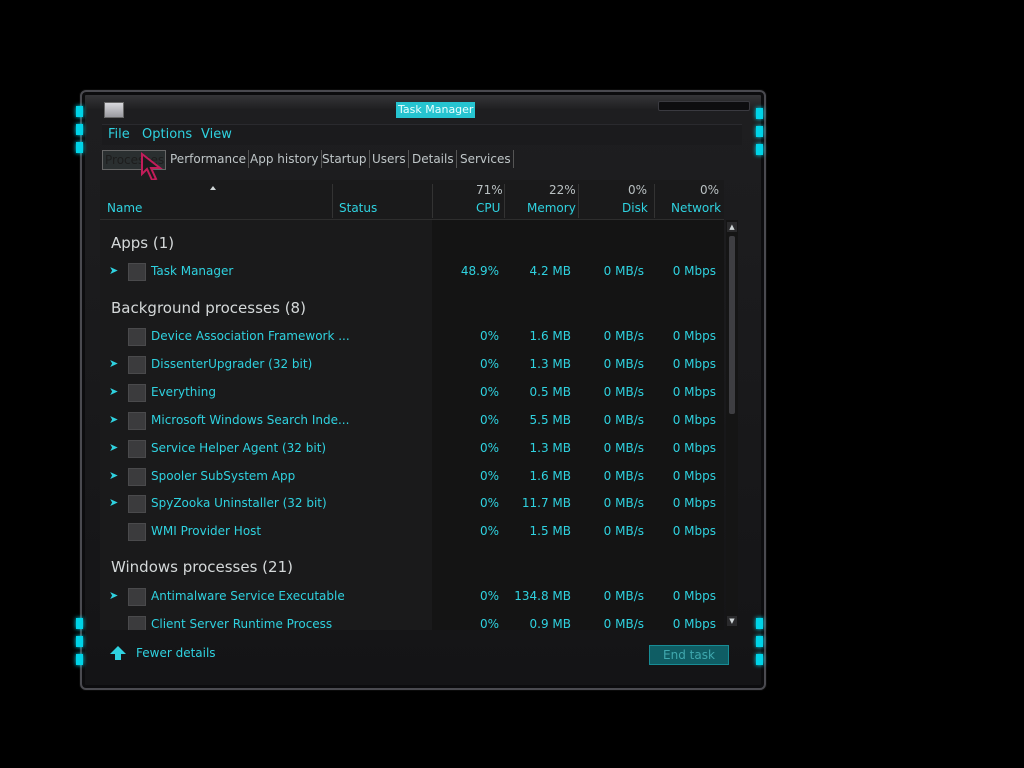 This screenshot has width=1024, height=768. I want to click on menu-options: Options, so click(167, 134).